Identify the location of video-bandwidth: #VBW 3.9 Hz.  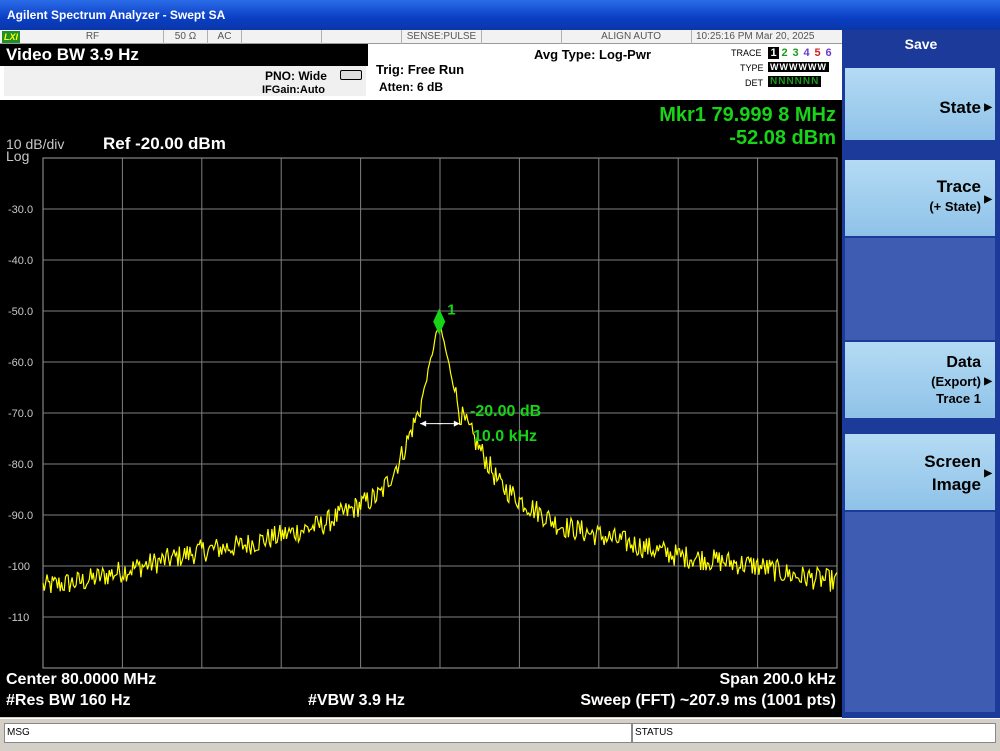
(356, 701).